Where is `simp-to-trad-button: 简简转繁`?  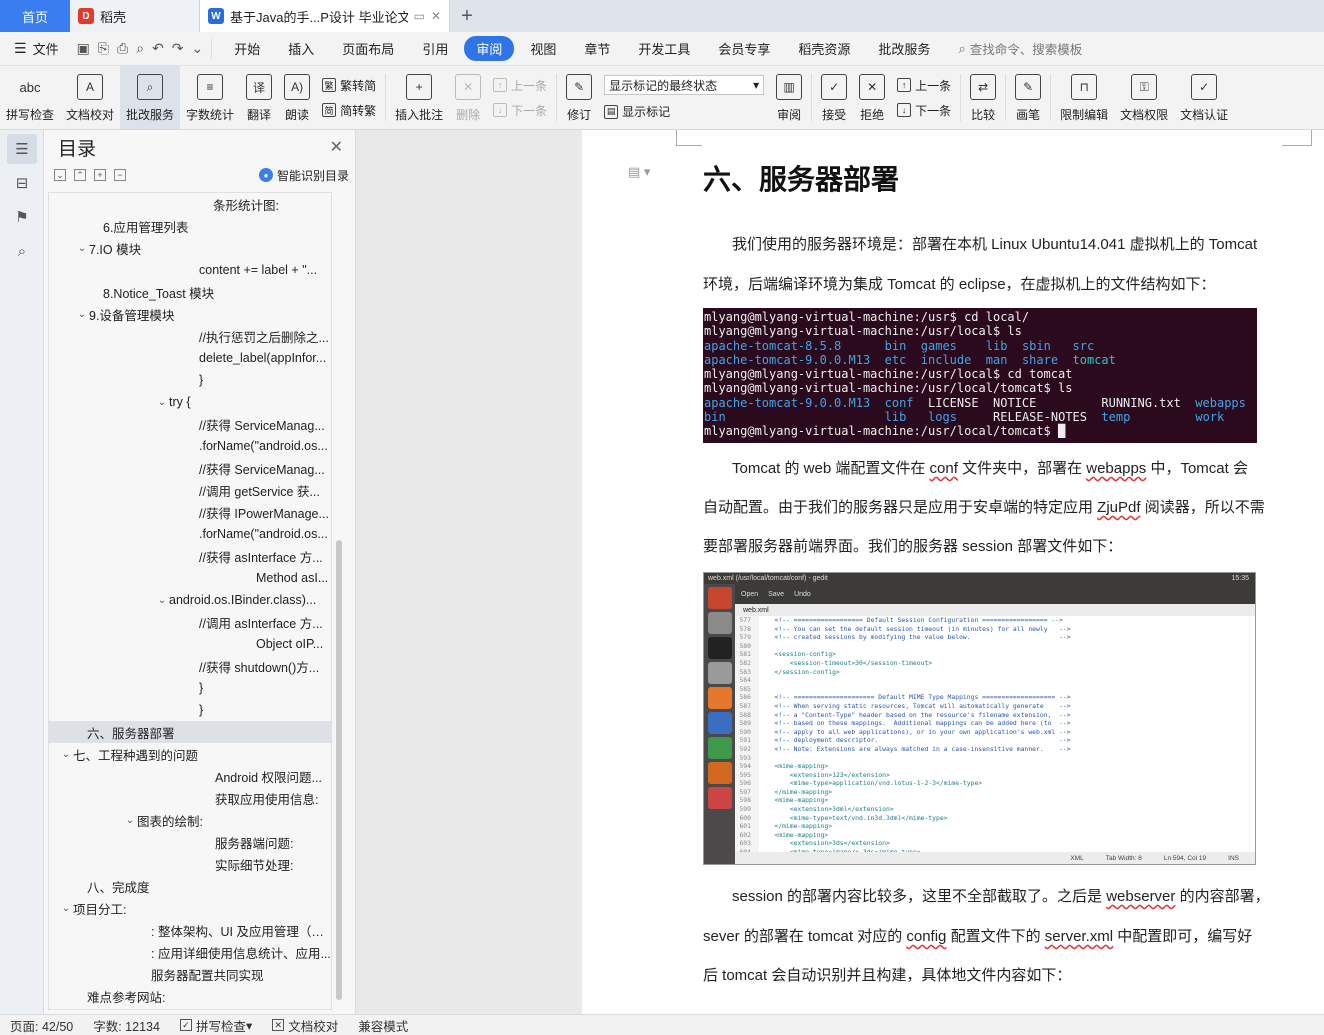
simp-to-trad-button: 简简转繁 is located at coordinates (349, 110).